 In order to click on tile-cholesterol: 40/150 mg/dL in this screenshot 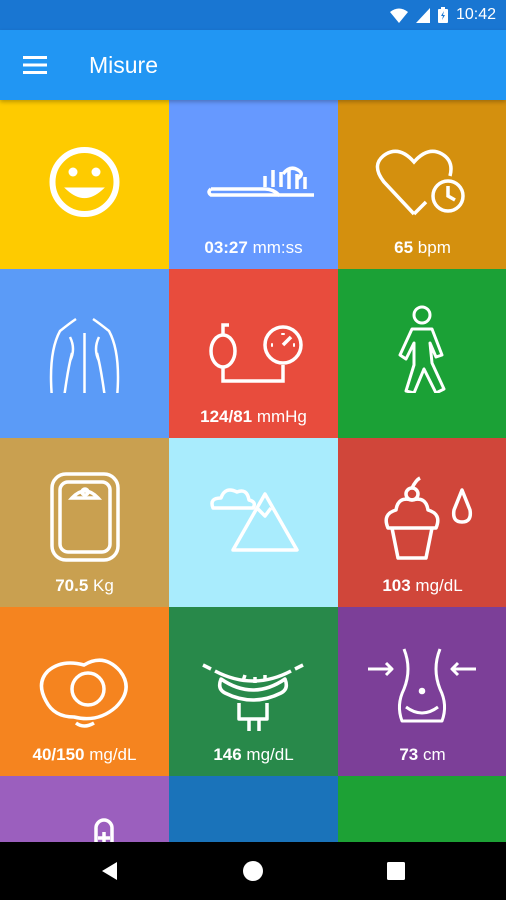, I will do `click(84, 691)`.